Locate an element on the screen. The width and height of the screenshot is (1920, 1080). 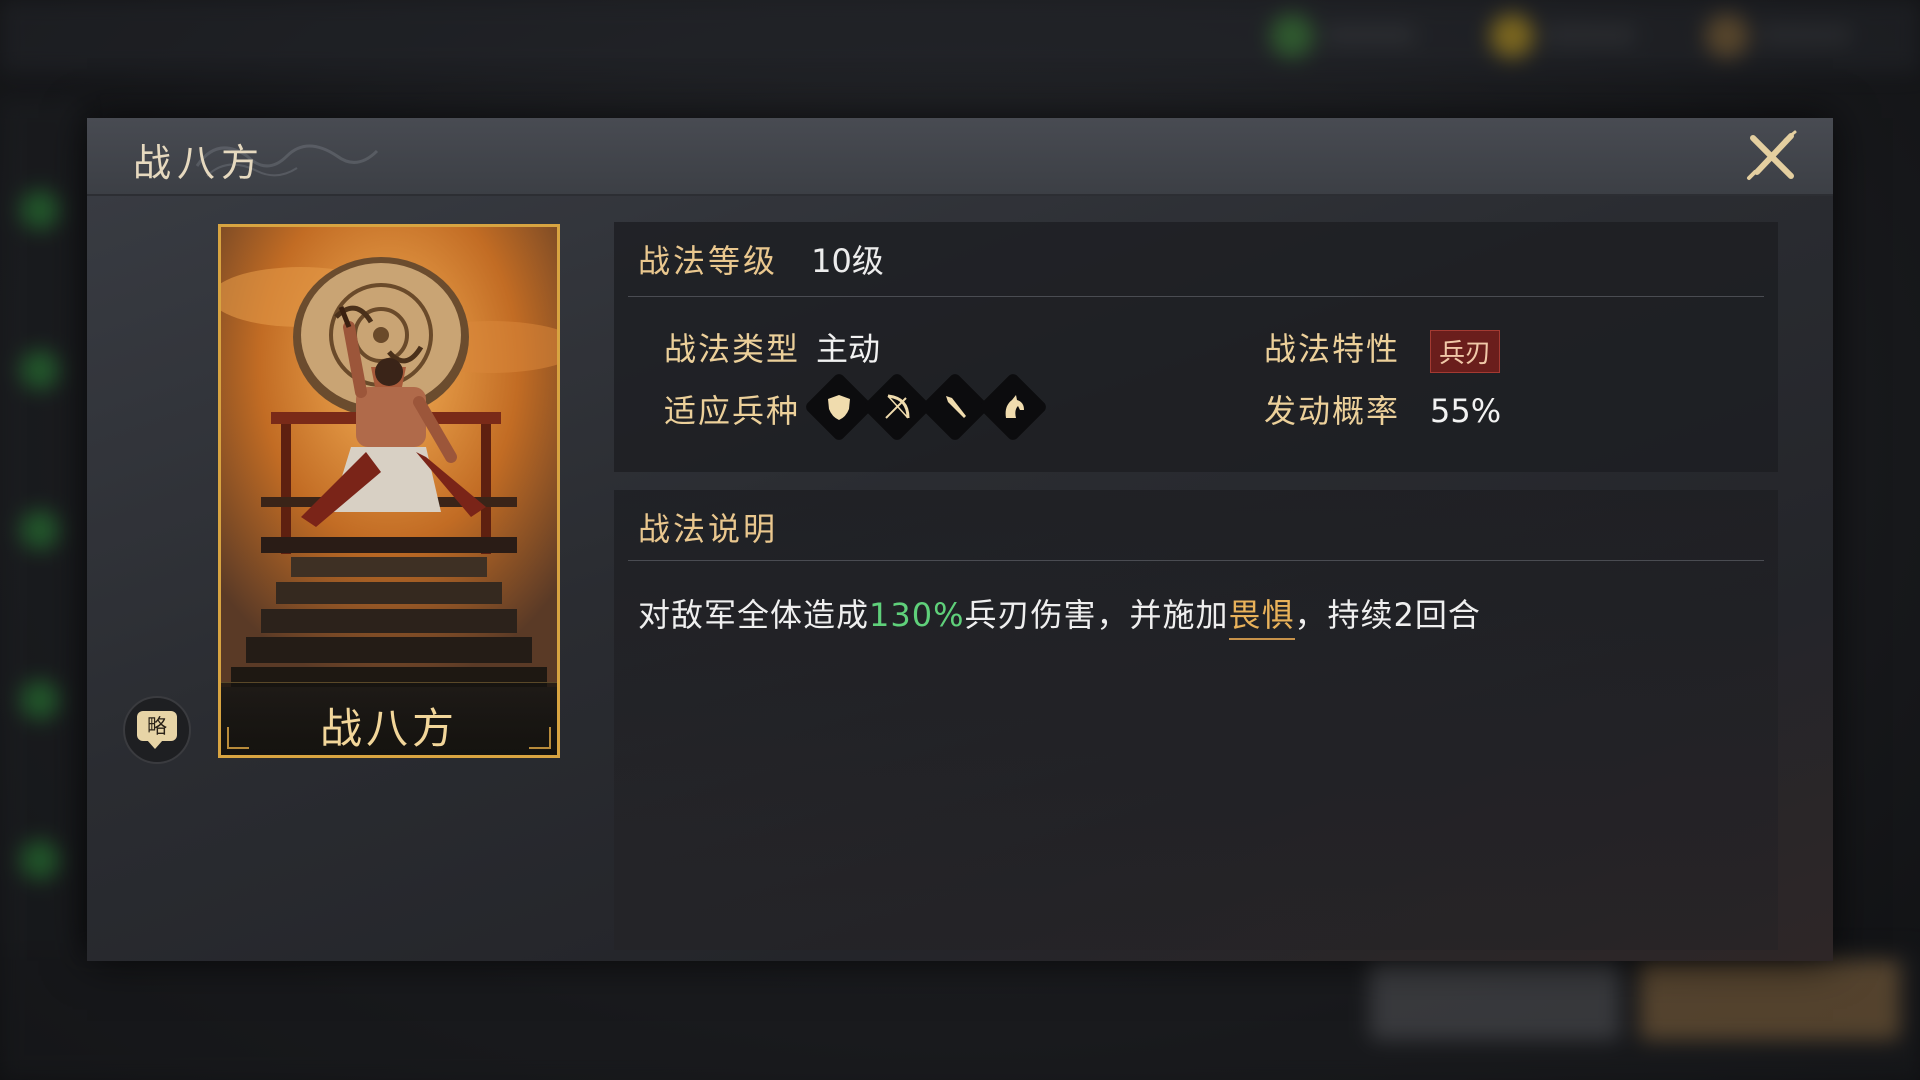
card-name-bar: 战八方 is located at coordinates (389, 718).